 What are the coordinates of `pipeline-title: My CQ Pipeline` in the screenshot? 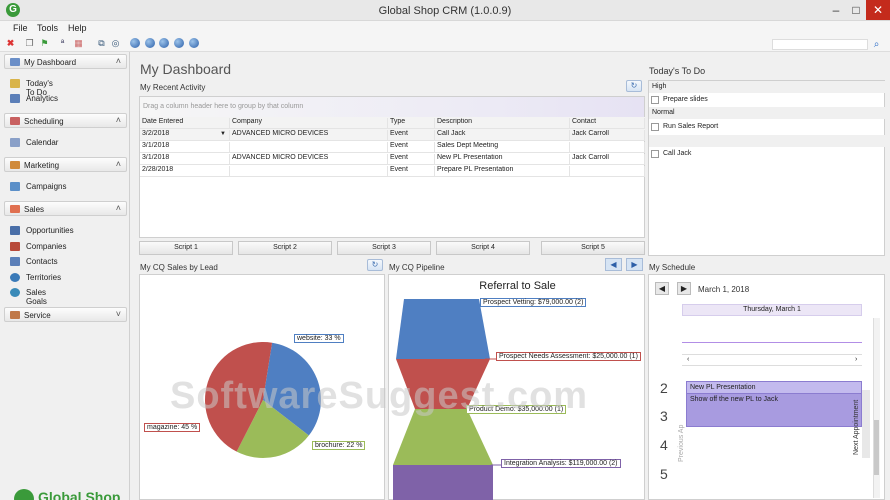 It's located at (417, 267).